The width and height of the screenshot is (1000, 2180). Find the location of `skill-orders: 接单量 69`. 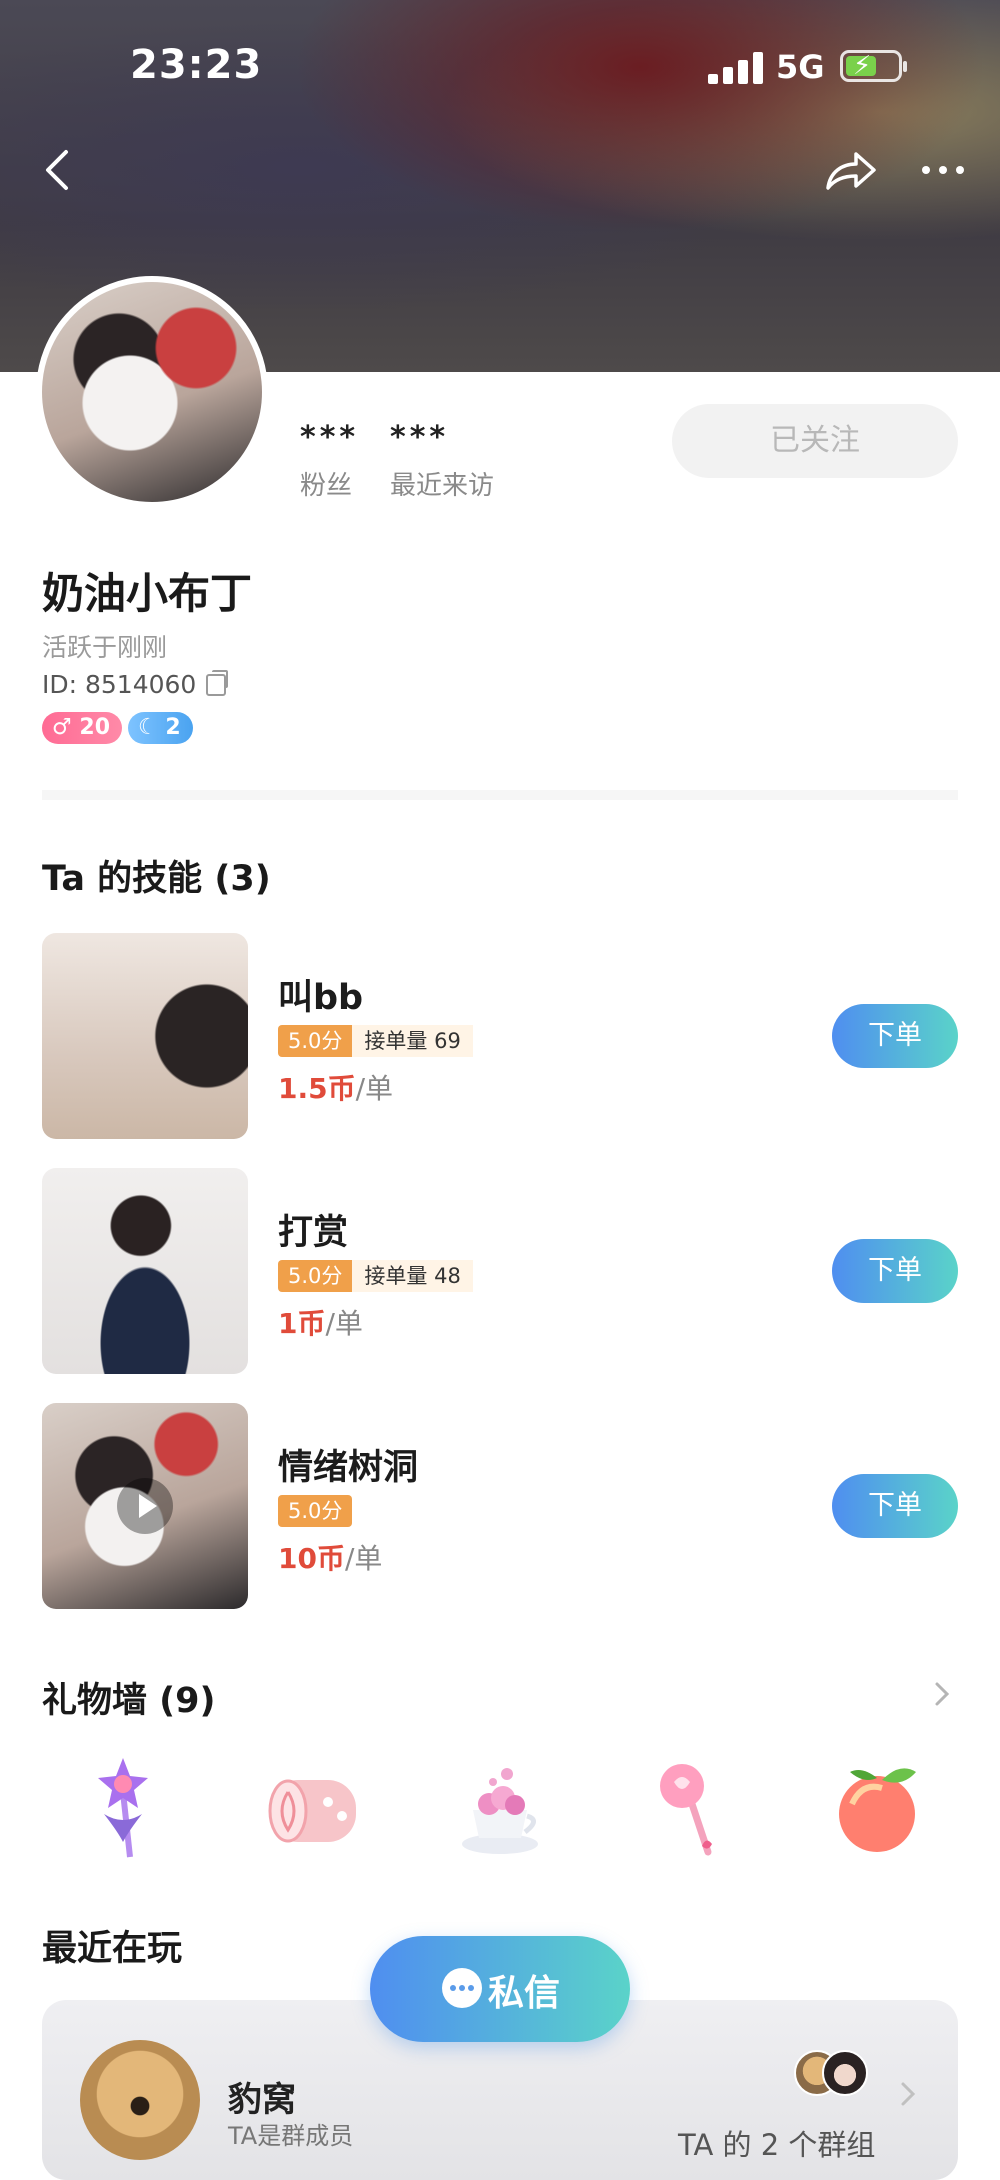

skill-orders: 接单量 69 is located at coordinates (412, 1041).